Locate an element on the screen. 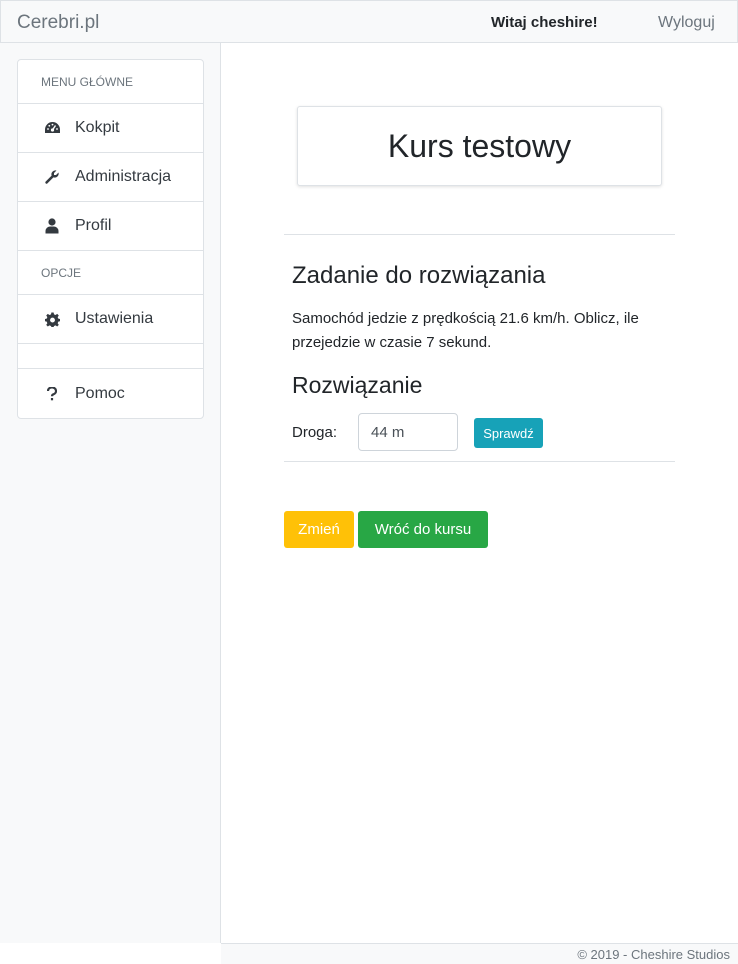 This screenshot has width=738, height=964. menu-options-header: OPCJE is located at coordinates (110, 273).